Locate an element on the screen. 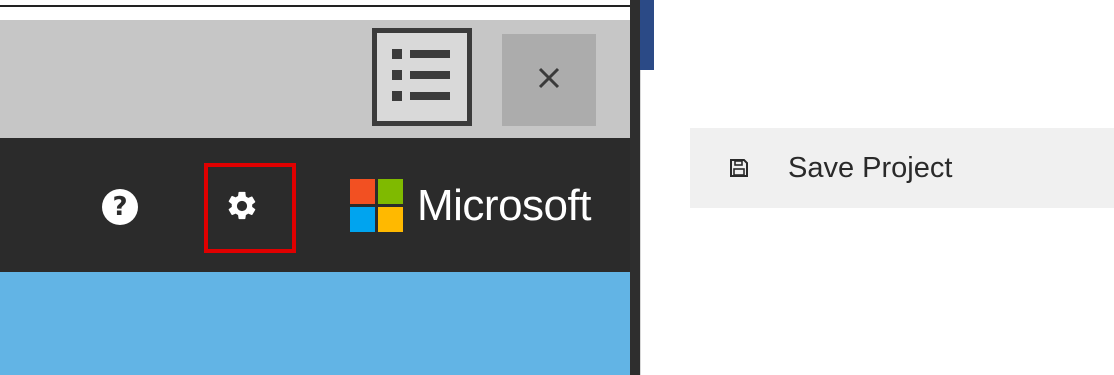  logo-square-red is located at coordinates (362, 191).